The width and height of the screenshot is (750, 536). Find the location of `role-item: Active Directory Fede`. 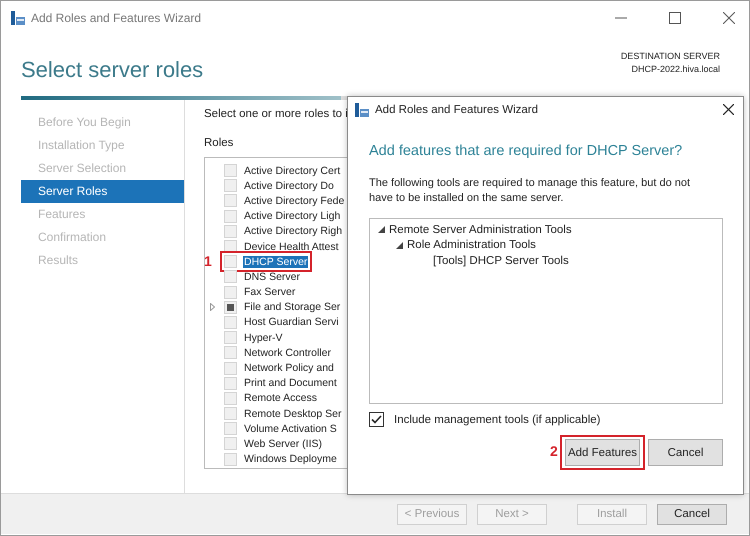

role-item: Active Directory Fede is located at coordinates (294, 200).